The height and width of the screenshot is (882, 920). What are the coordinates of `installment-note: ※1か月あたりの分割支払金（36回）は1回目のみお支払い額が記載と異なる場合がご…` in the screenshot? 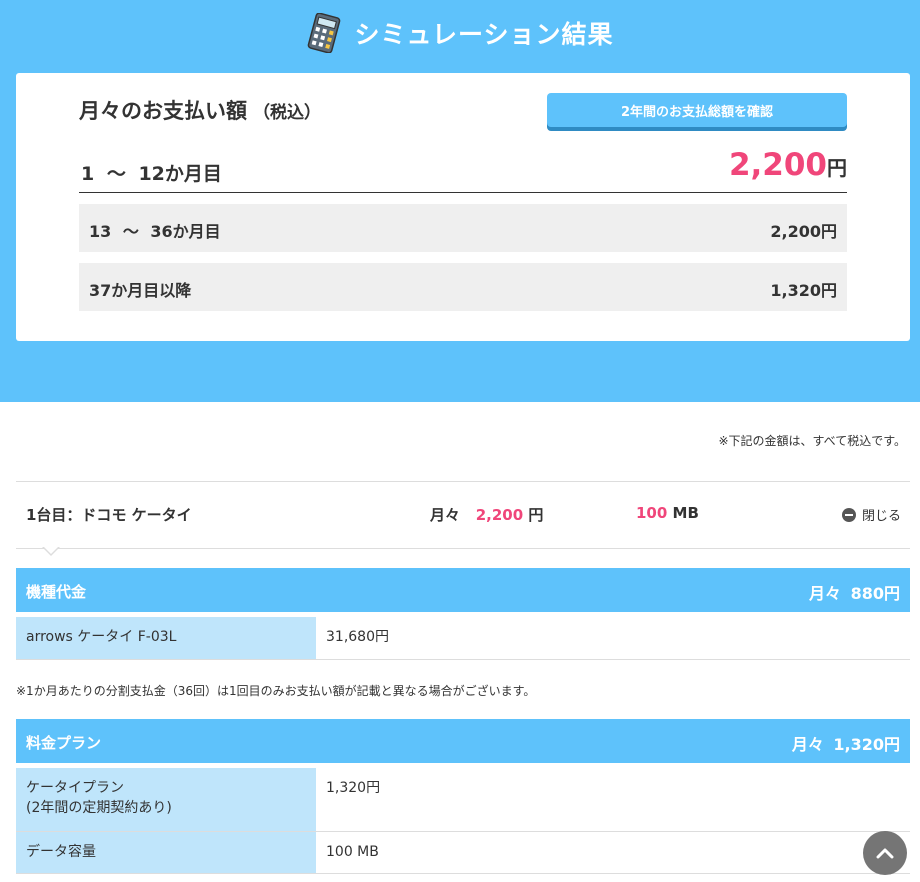 It's located at (276, 691).